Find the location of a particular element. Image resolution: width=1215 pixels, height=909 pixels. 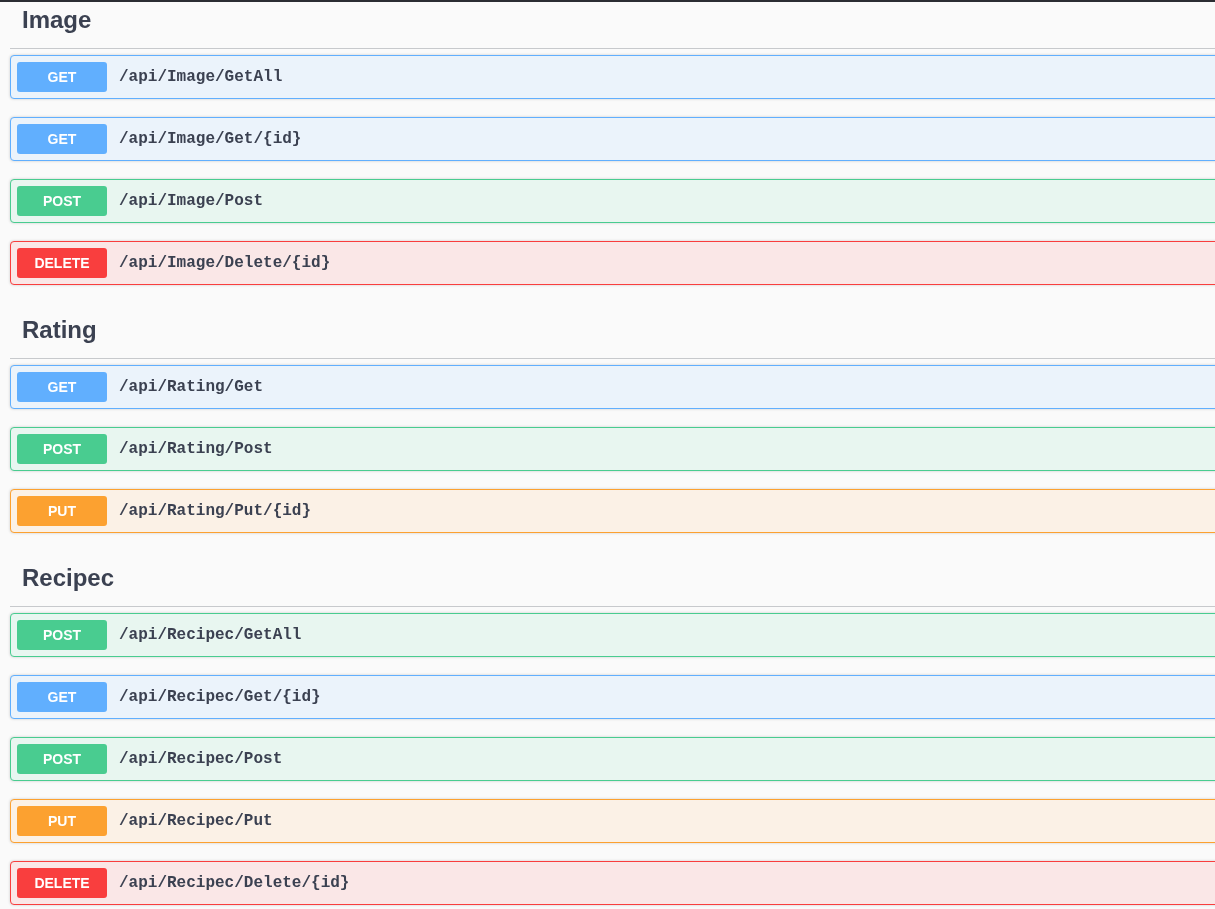

endpoint-row: GET /api/Image/Get/{id} is located at coordinates (612, 139).